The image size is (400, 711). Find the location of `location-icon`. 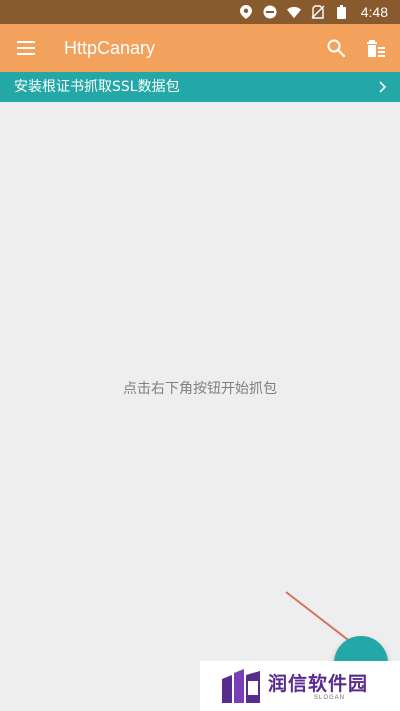

location-icon is located at coordinates (246, 12).